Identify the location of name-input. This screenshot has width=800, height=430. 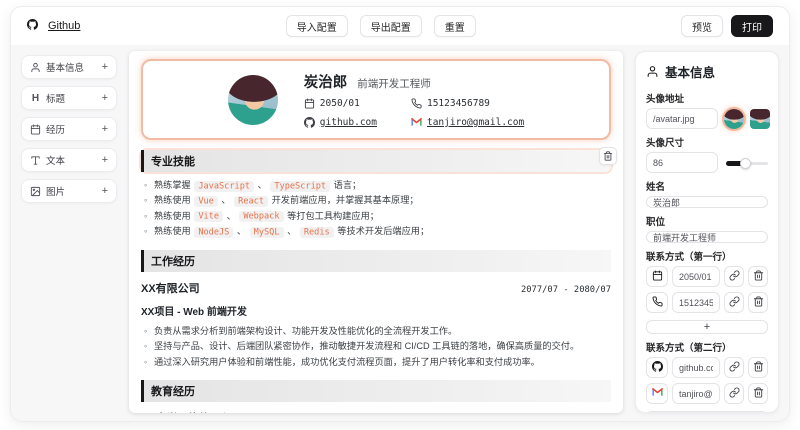
(707, 202).